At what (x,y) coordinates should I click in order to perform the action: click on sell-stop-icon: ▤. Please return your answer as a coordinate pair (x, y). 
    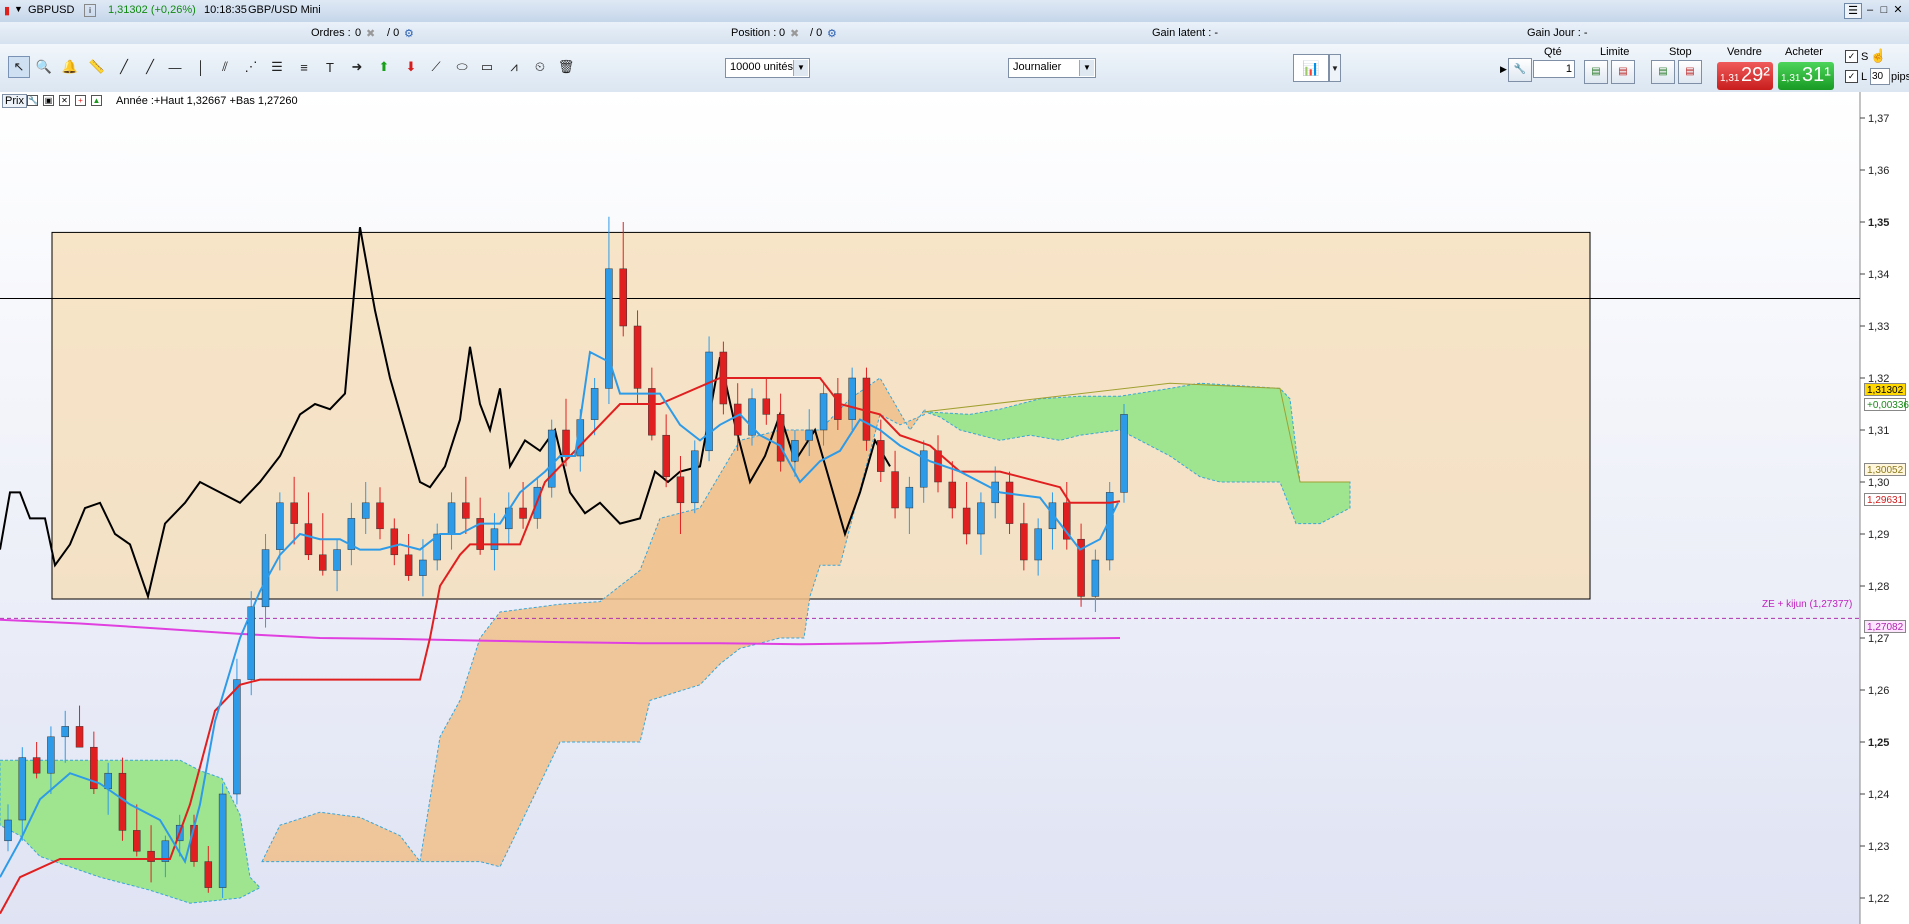
    Looking at the image, I should click on (1690, 72).